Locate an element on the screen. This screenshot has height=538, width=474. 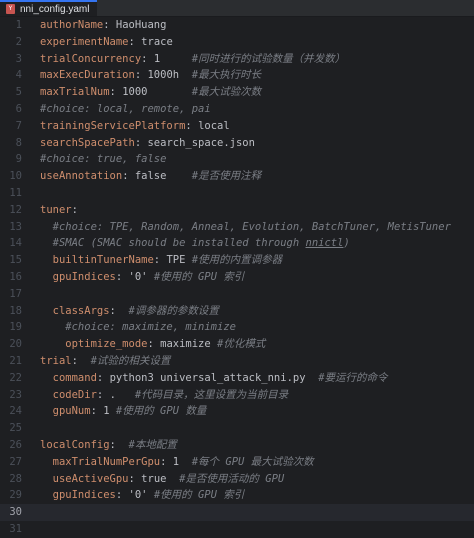
code-content: useAnnotation: false #是否使用注释 is located at coordinates (150, 176).